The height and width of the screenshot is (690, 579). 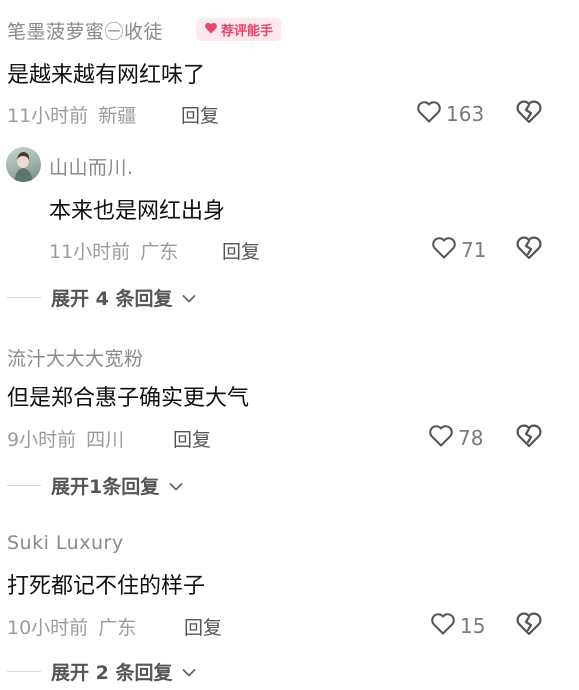 I want to click on like-count: 78, so click(x=471, y=438).